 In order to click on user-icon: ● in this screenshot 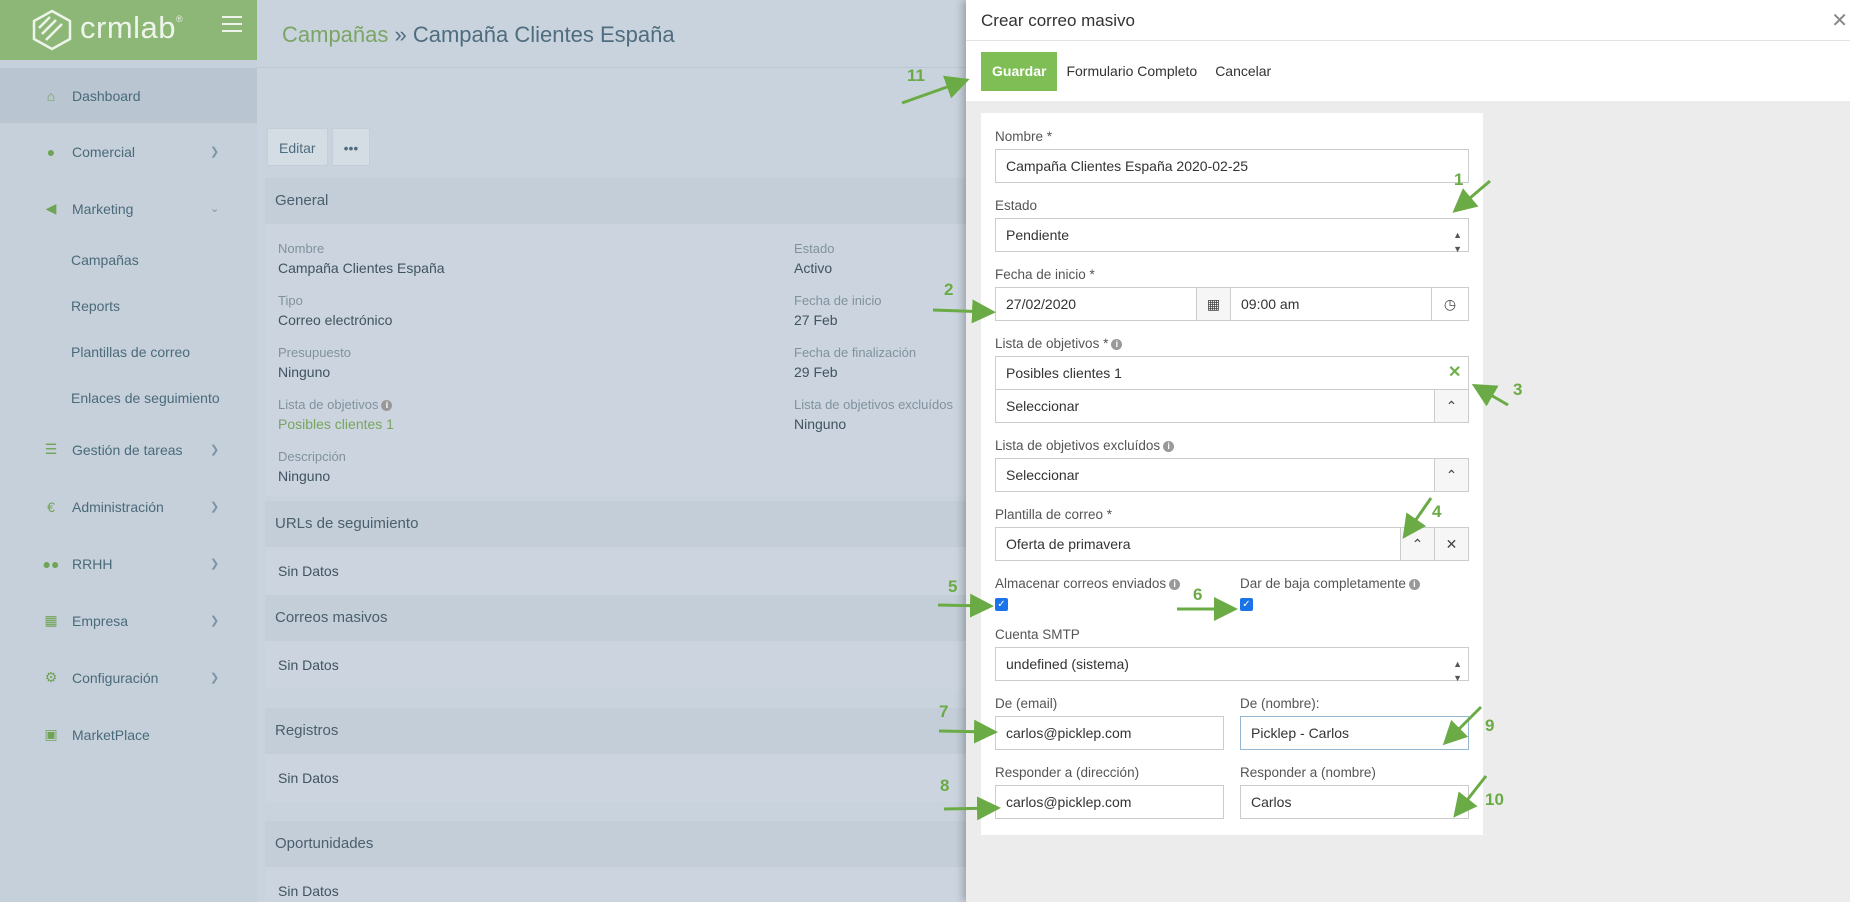, I will do `click(51, 151)`.